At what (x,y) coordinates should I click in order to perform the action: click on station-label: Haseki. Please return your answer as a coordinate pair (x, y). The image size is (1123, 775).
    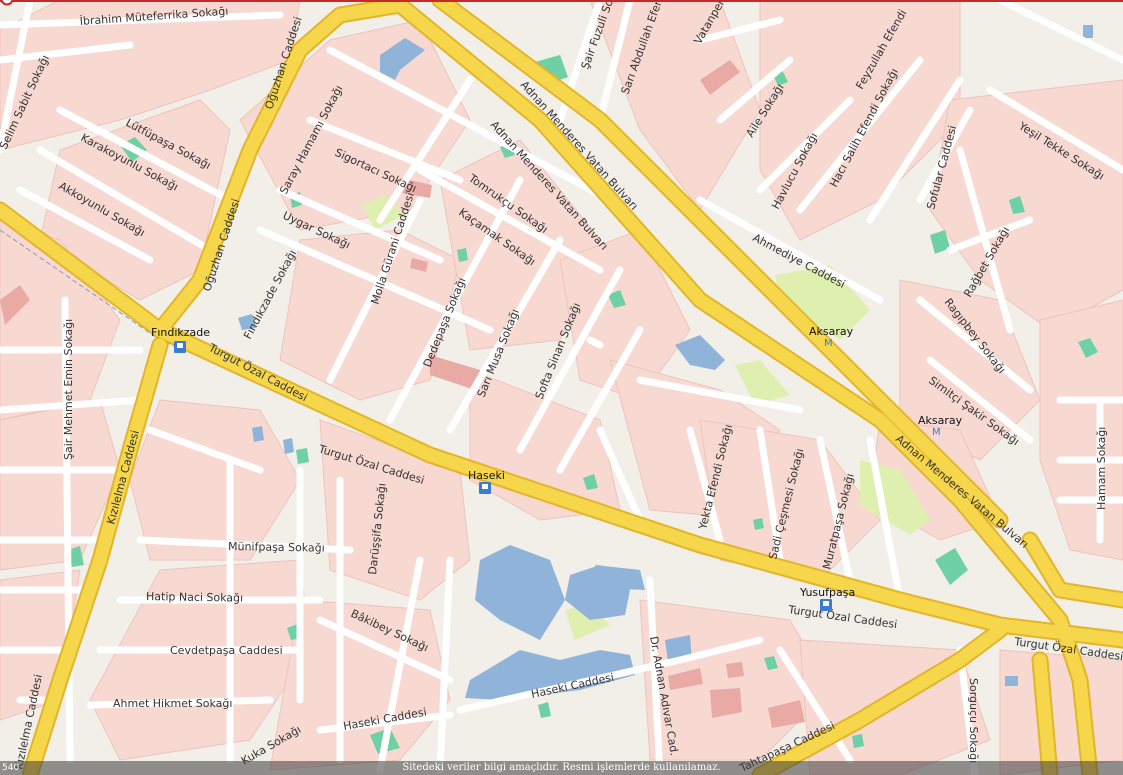
    Looking at the image, I should click on (486, 475).